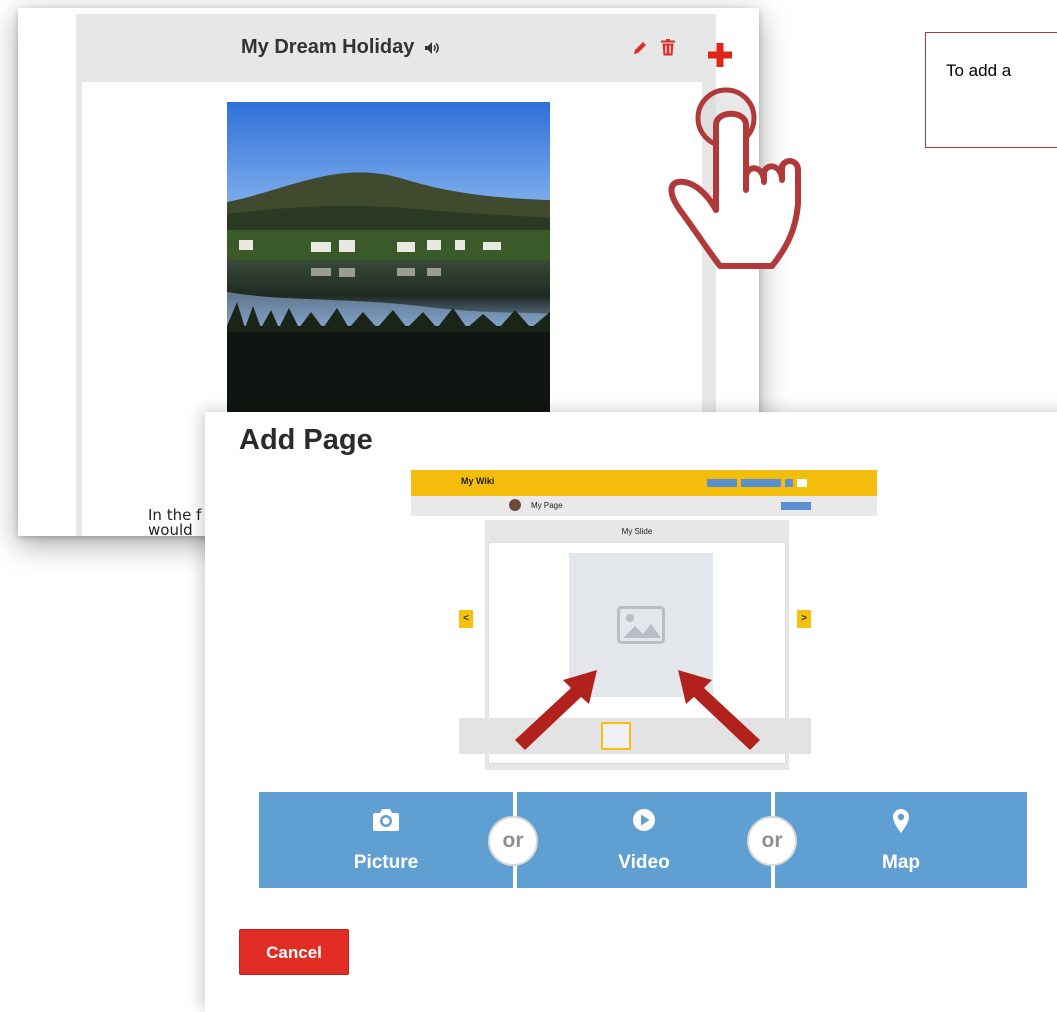  I want to click on preview-page-name: My Page, so click(547, 505).